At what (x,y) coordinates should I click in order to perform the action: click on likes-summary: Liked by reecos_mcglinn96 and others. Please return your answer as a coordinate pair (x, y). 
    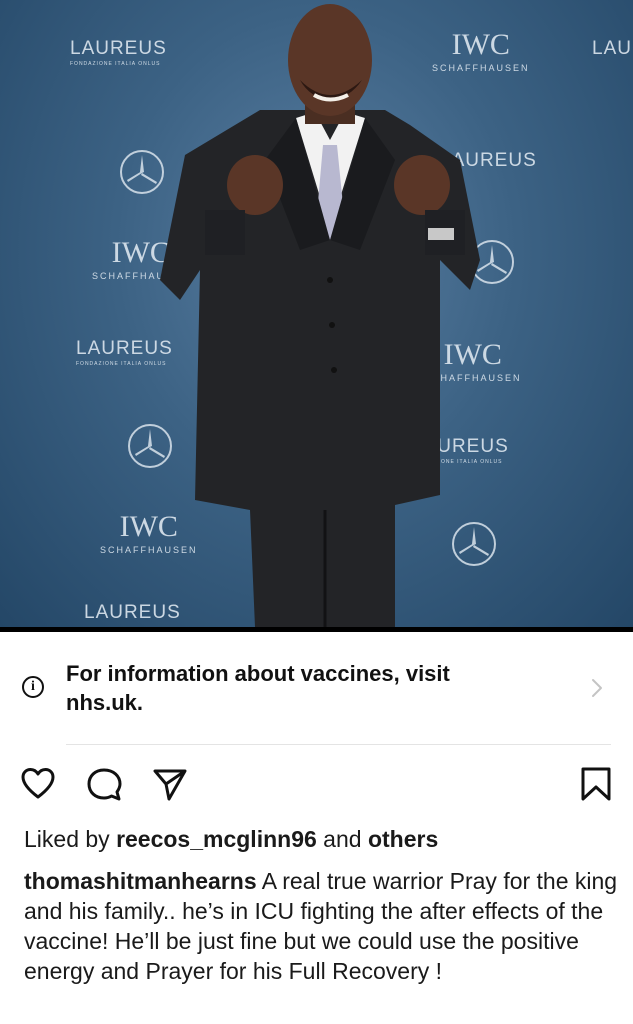
    Looking at the image, I should click on (319, 839).